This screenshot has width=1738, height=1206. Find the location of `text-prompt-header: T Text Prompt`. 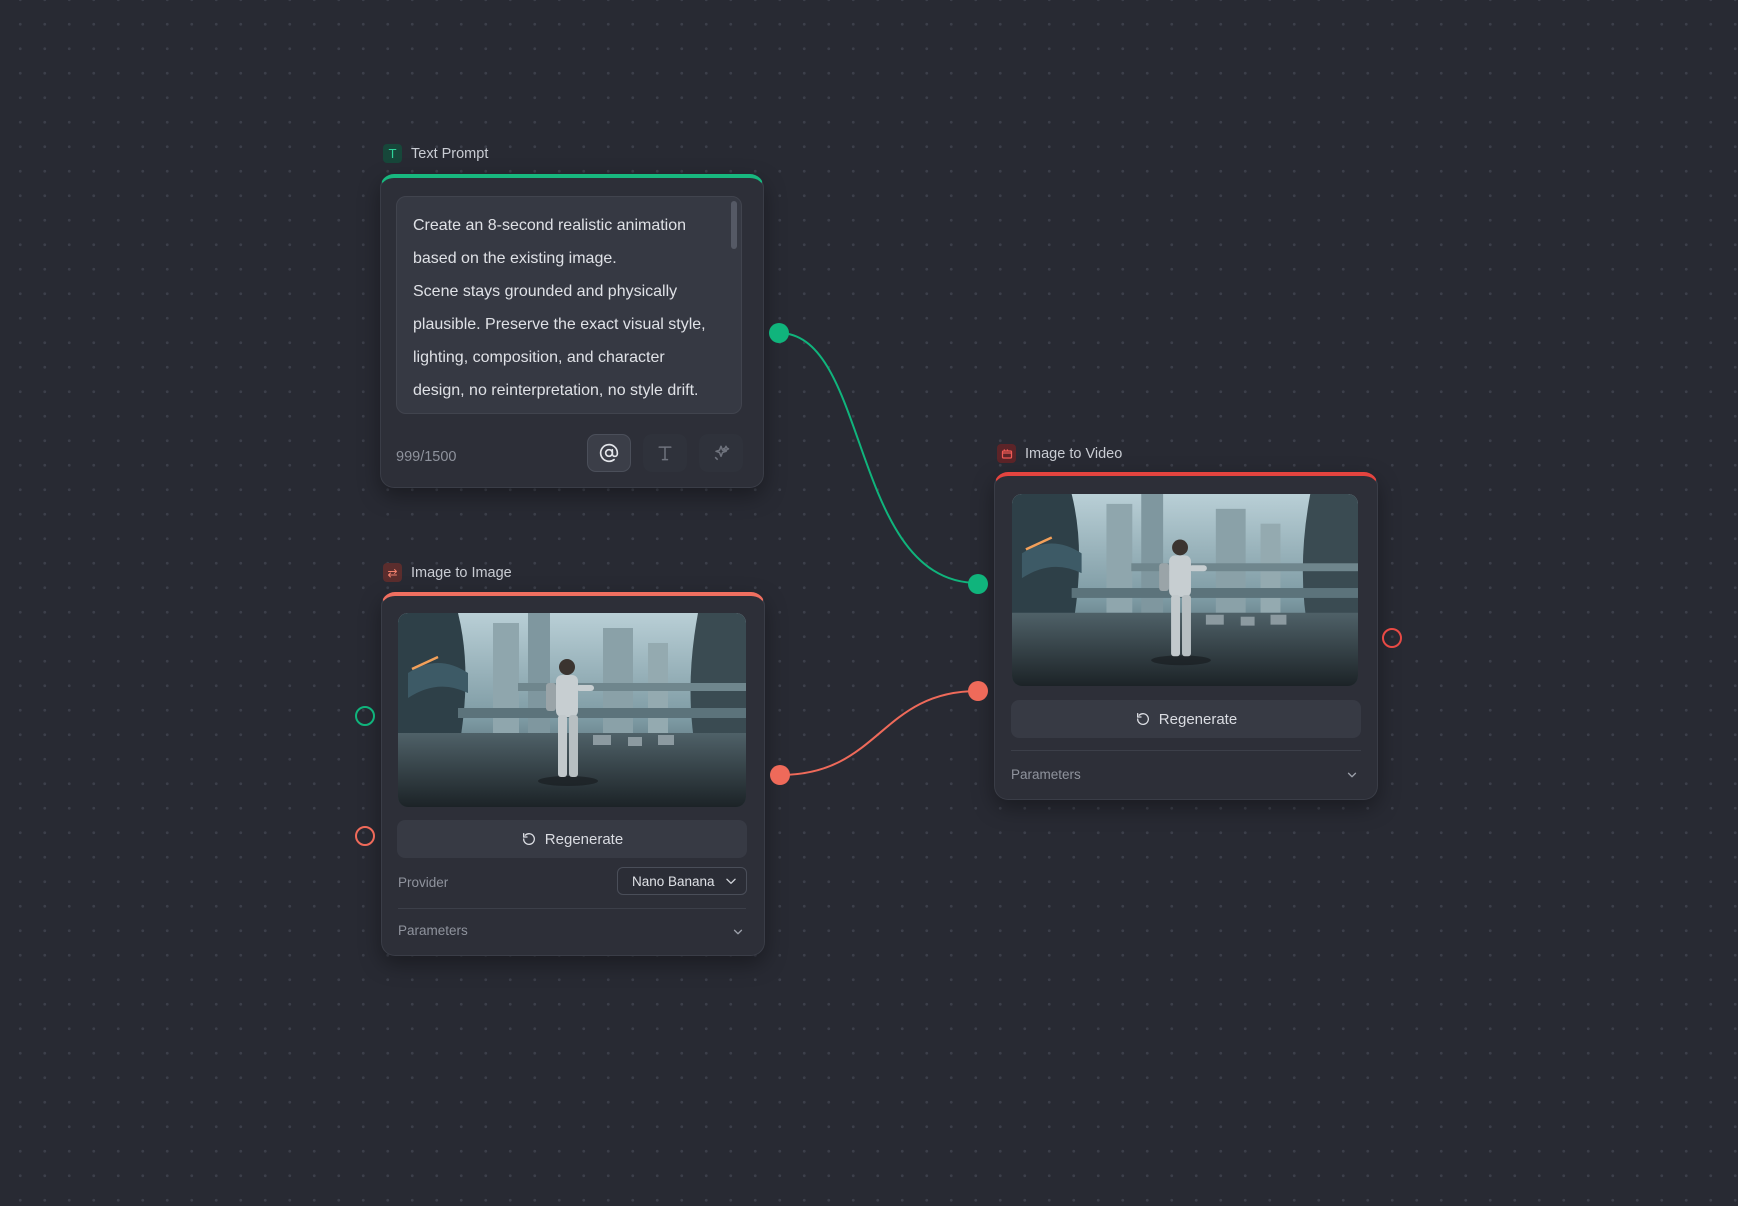

text-prompt-header: T Text Prompt is located at coordinates (435, 153).